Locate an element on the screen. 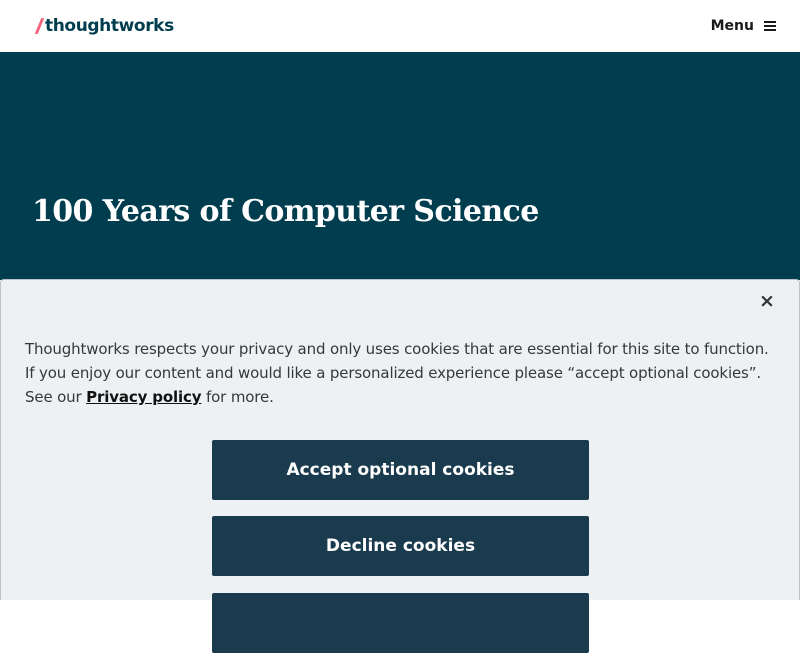  logo-slash-icon is located at coordinates (39, 26).